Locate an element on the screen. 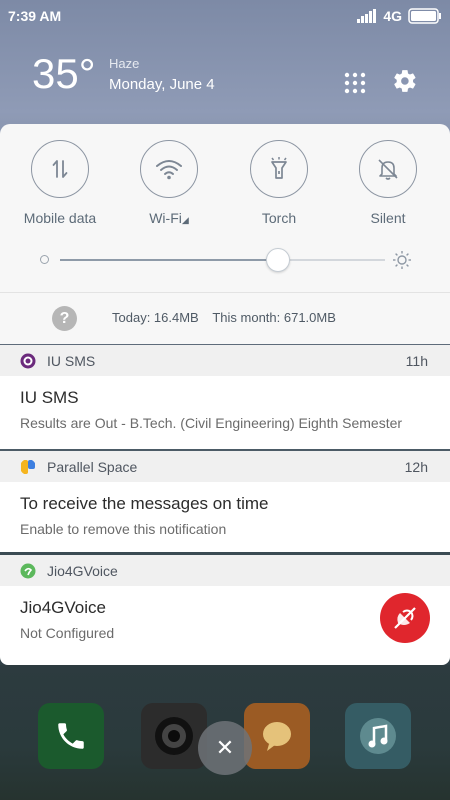  message-app-icon is located at coordinates (277, 736).